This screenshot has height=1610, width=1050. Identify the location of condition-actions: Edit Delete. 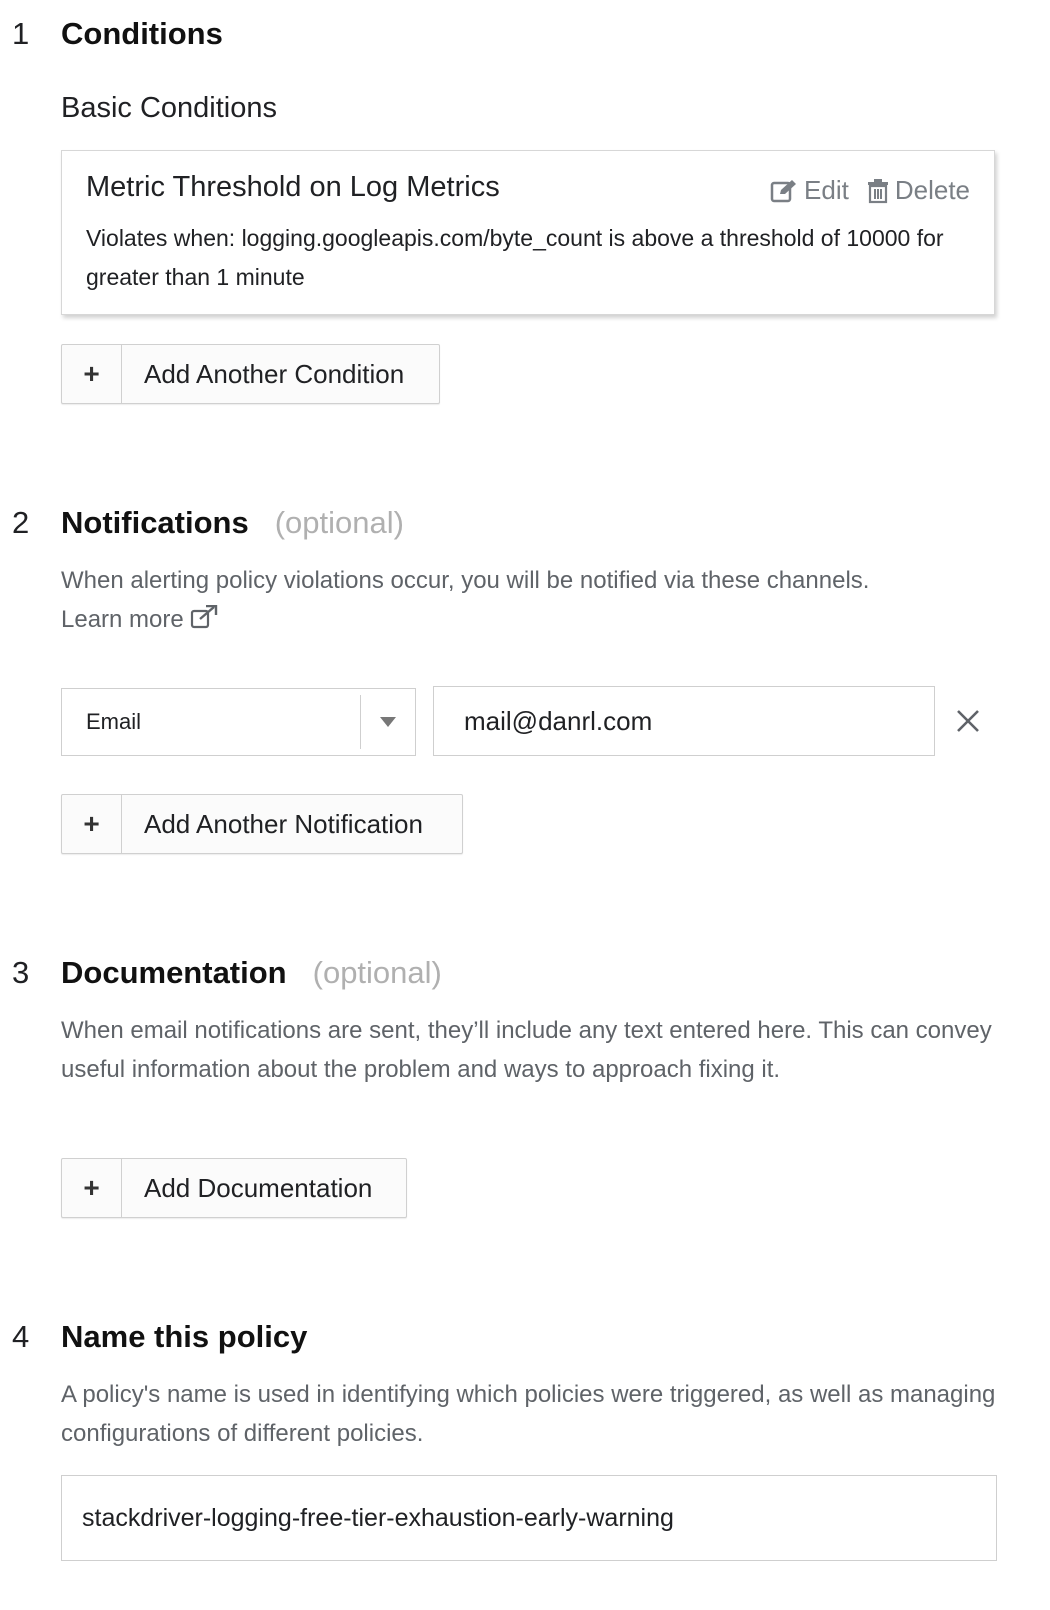
(870, 190).